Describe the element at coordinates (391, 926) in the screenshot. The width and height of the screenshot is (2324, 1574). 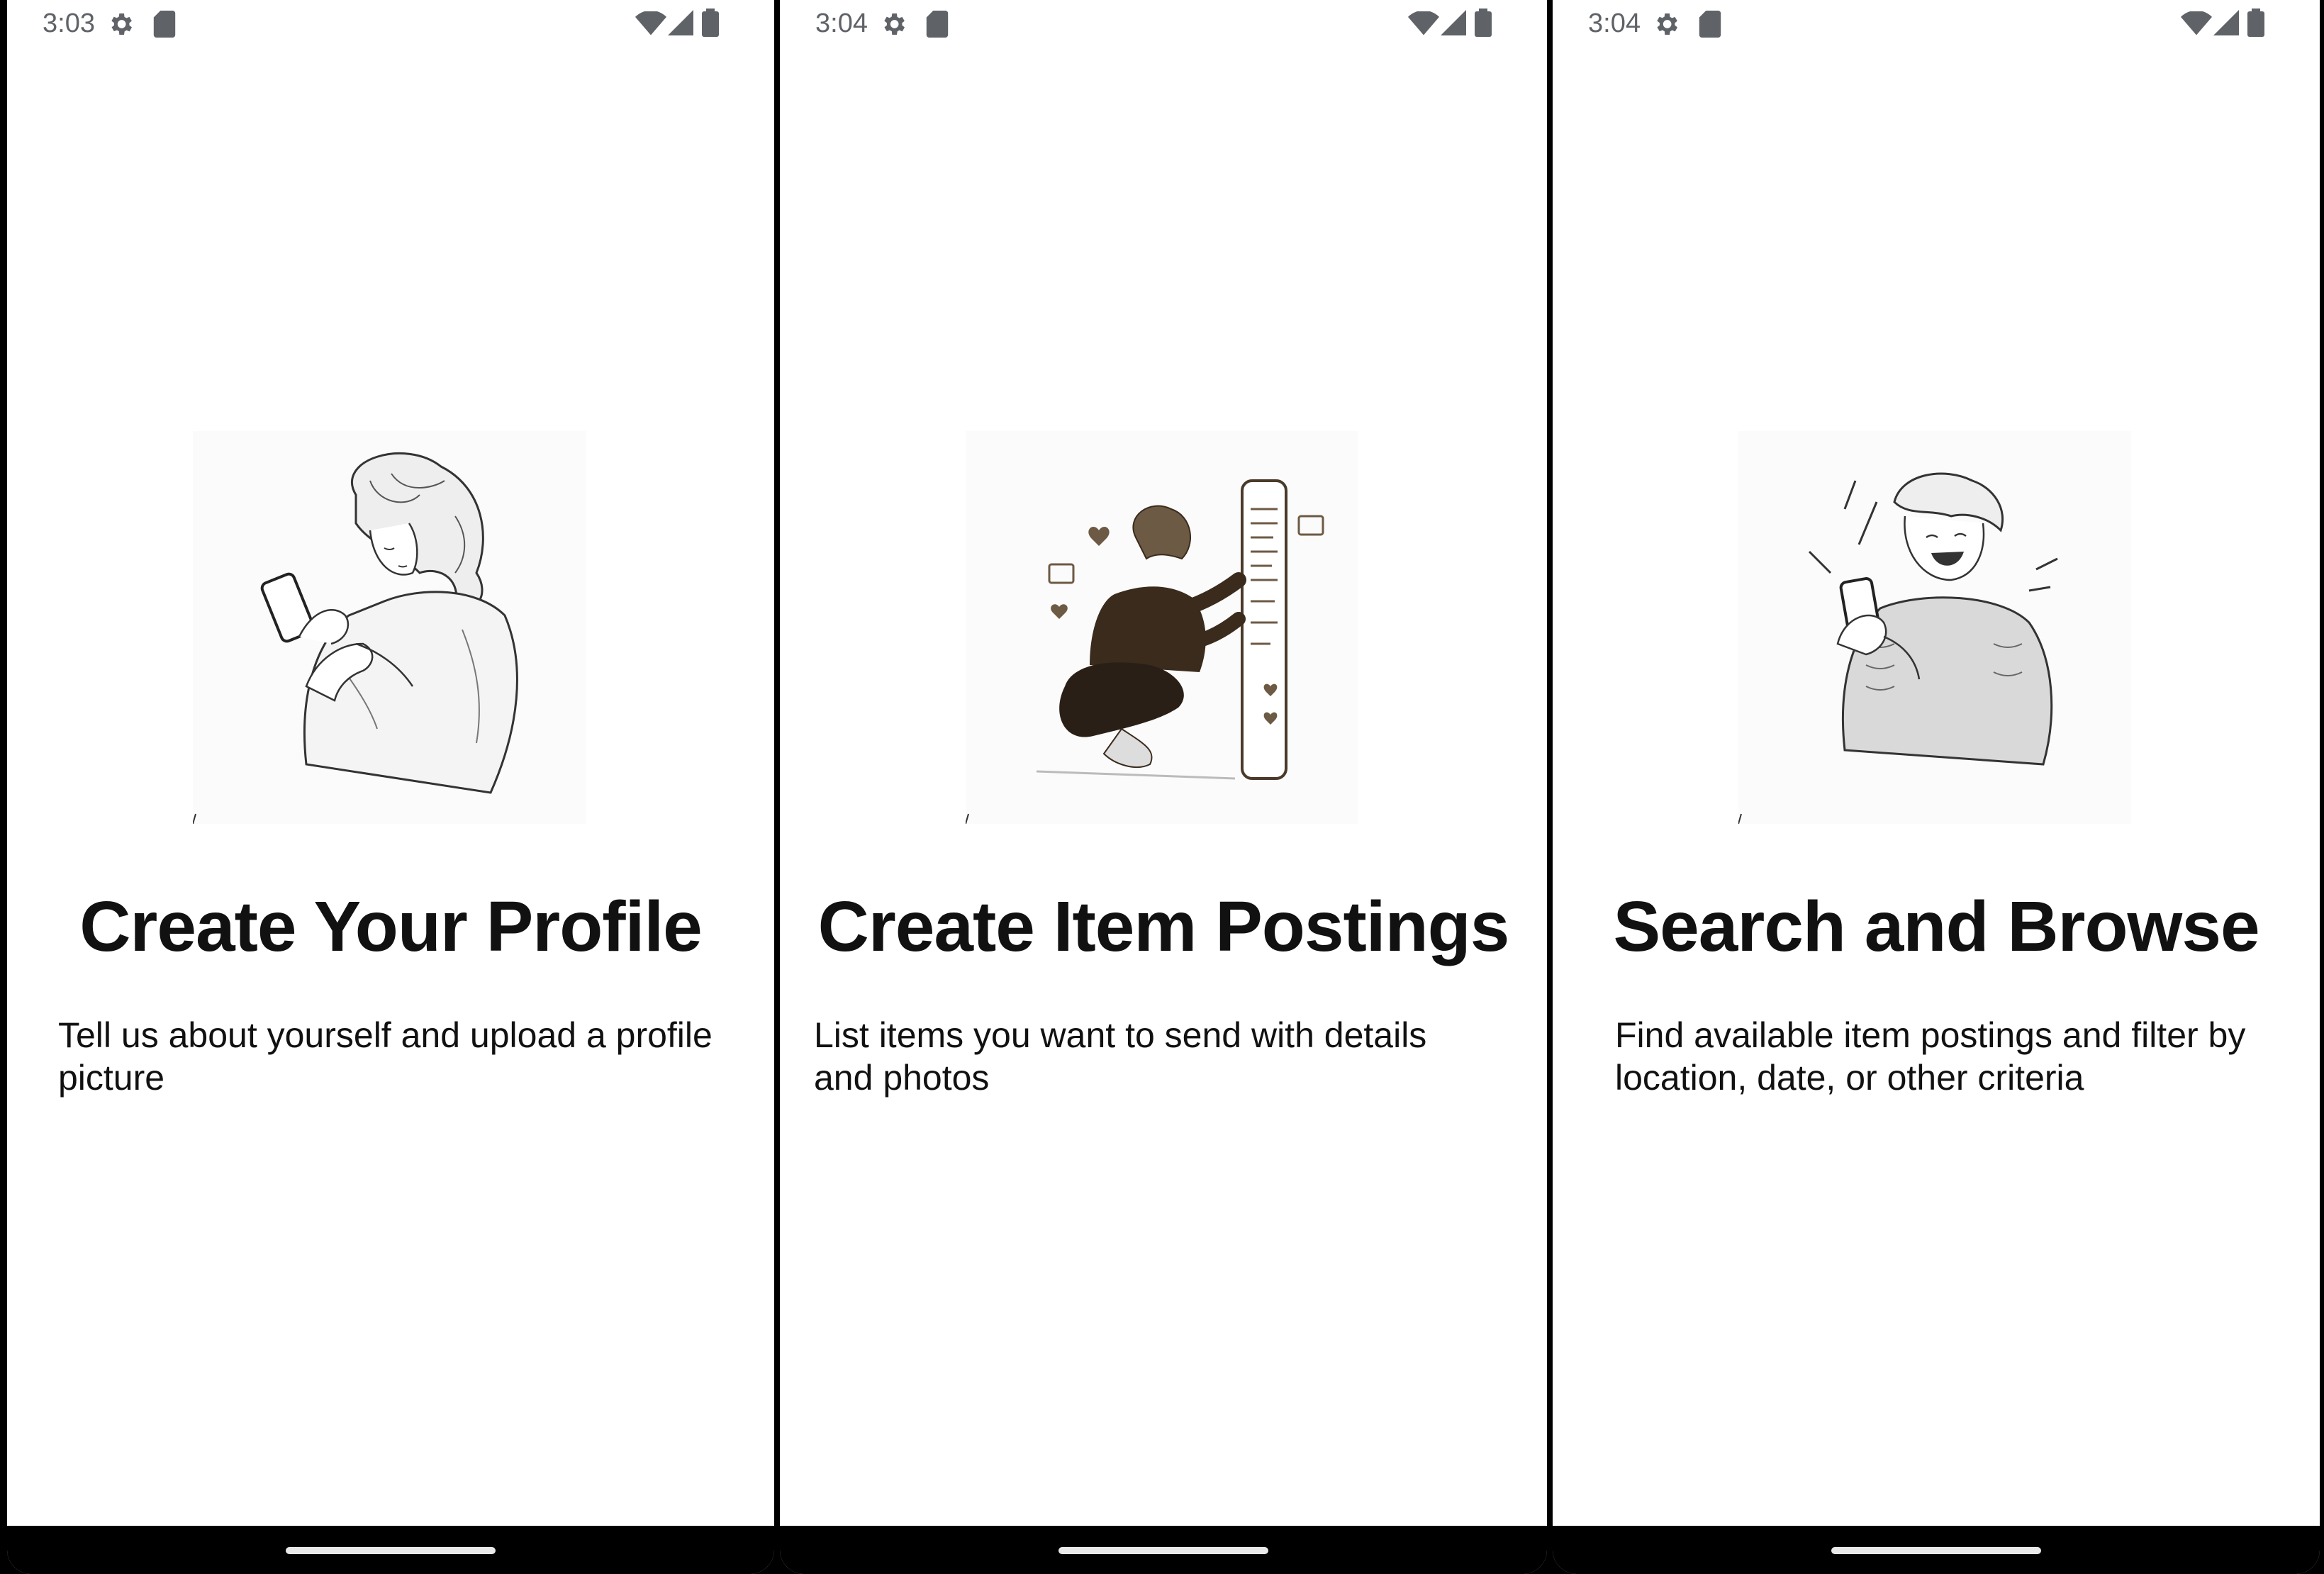
I see `page-title: Create Your Profile` at that location.